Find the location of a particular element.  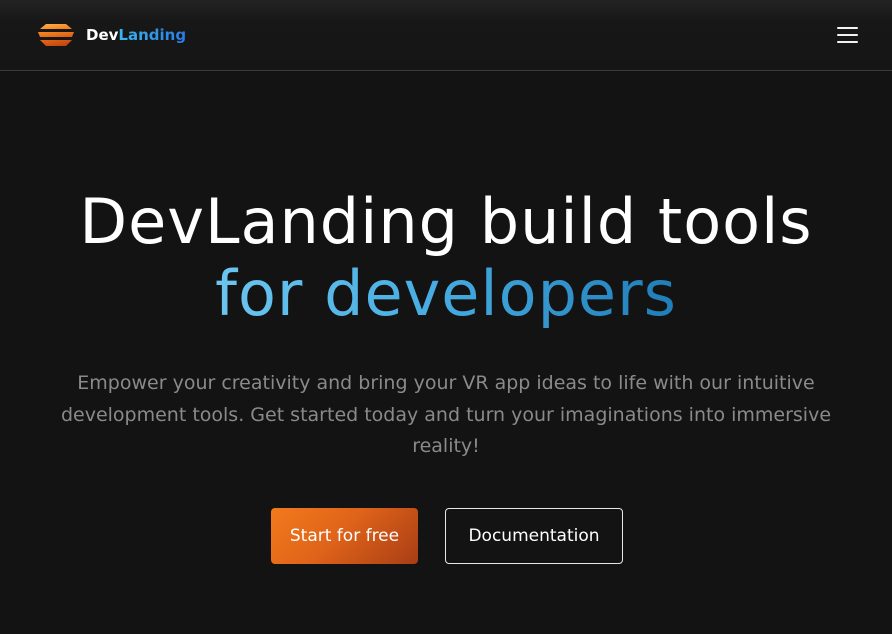

documentation-button: Documentation is located at coordinates (534, 536).